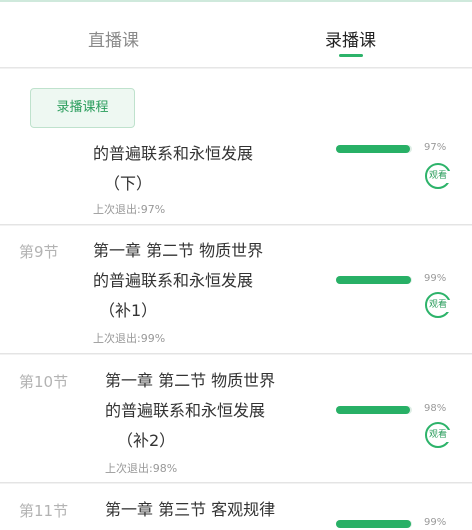  What do you see at coordinates (146, 440) in the screenshot?
I see `lesson-title-line: （补2）` at bounding box center [146, 440].